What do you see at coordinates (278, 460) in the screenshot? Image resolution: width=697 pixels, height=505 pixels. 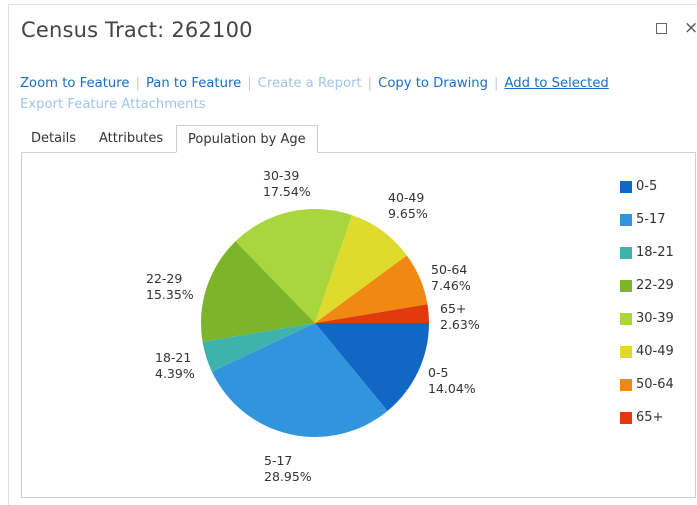 I see `pie-label-category: 5-17` at bounding box center [278, 460].